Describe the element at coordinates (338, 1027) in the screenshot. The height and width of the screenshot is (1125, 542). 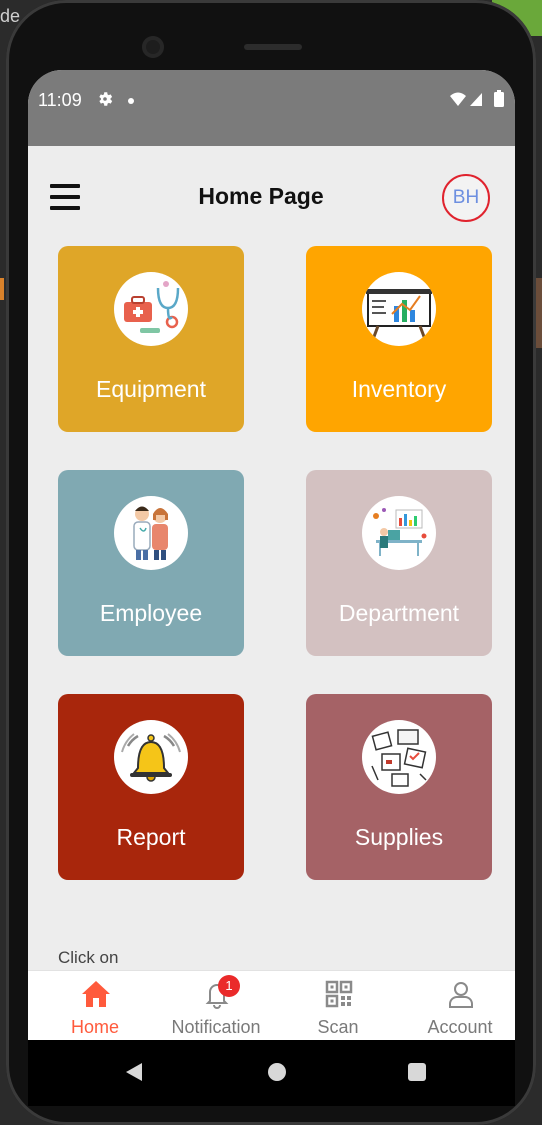
I see `nav-label: Scan` at that location.